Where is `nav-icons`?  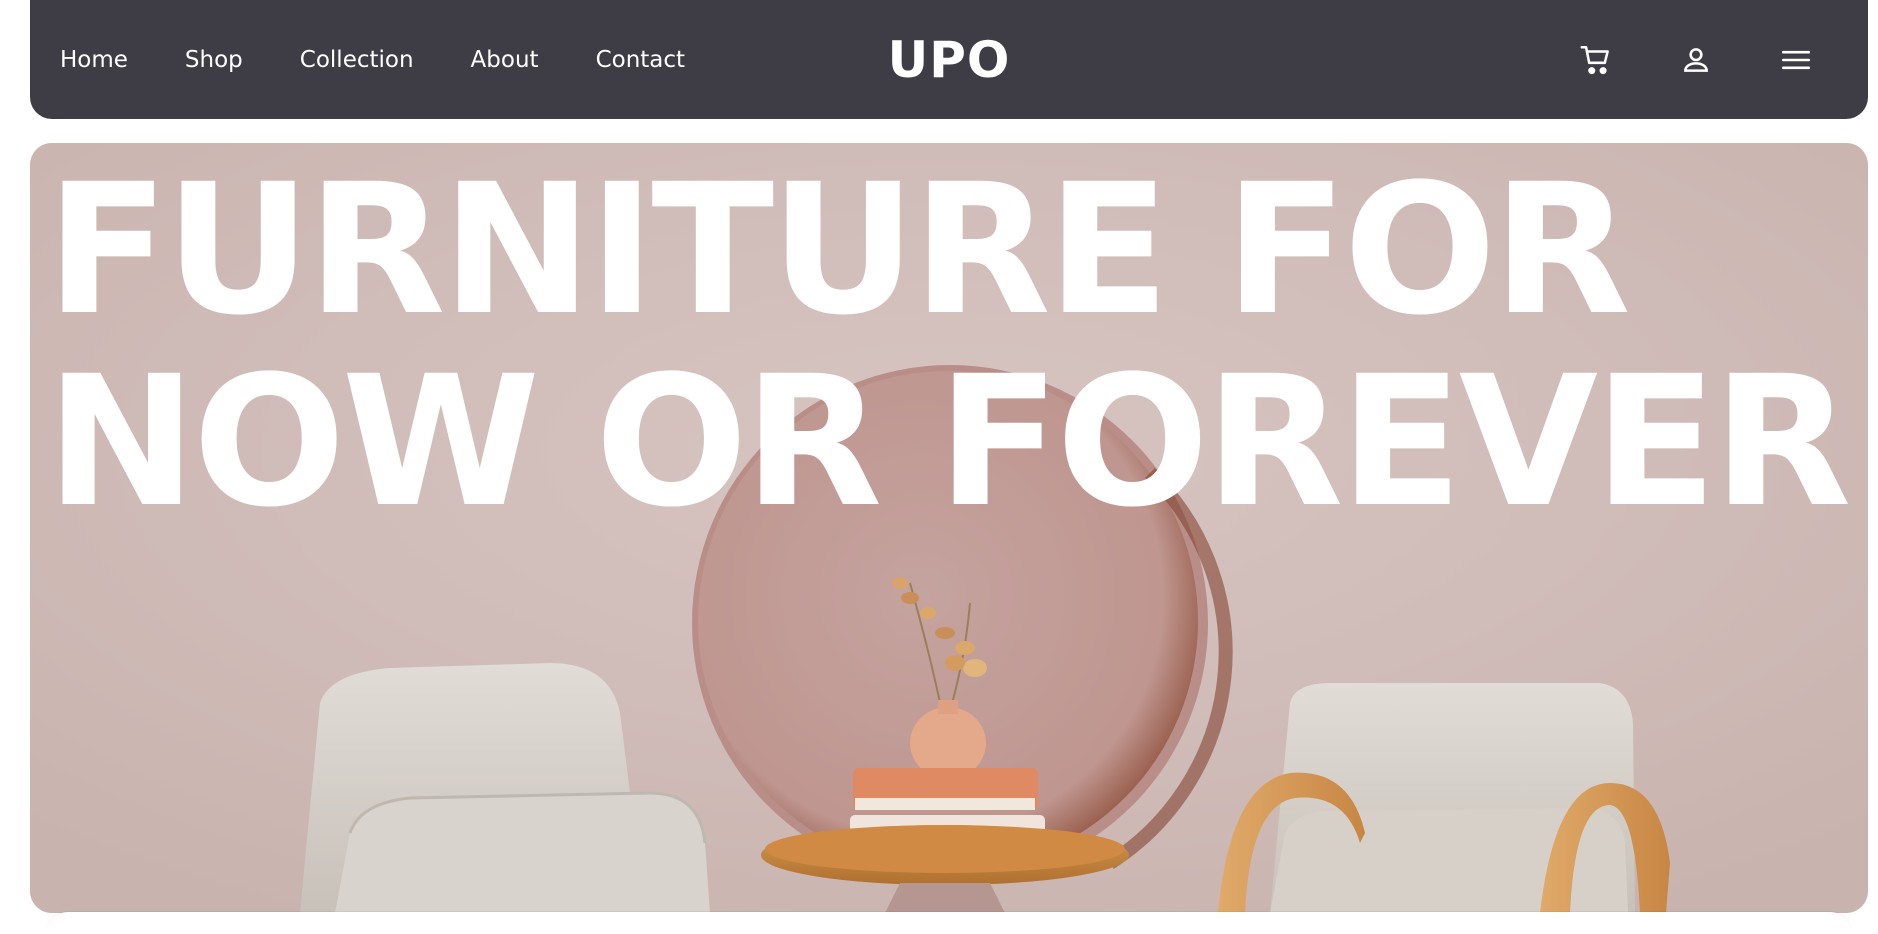
nav-icons is located at coordinates (1666, 59).